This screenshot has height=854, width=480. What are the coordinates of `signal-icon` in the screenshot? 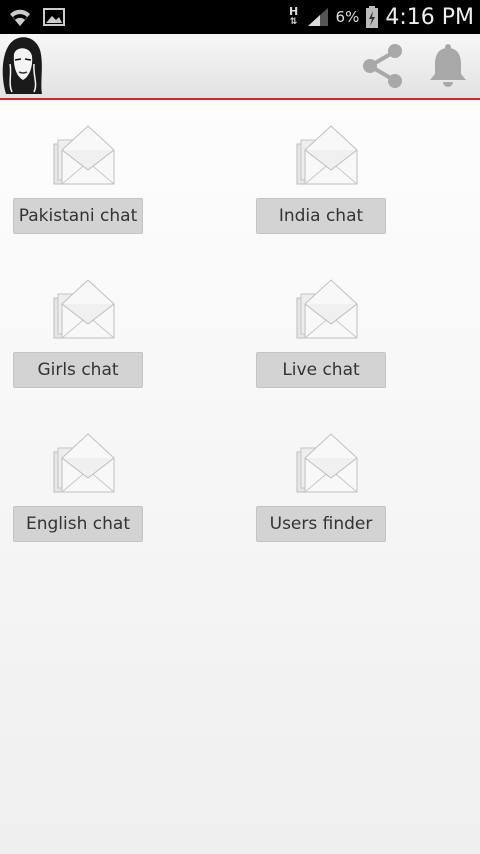 It's located at (317, 17).